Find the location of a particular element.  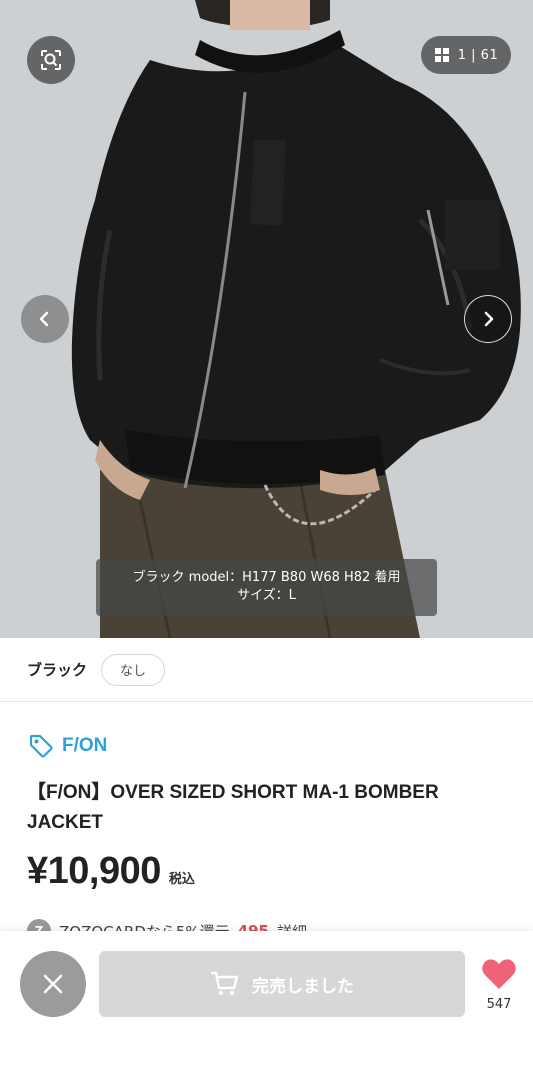

favorite-count: 547 is located at coordinates (499, 1004).